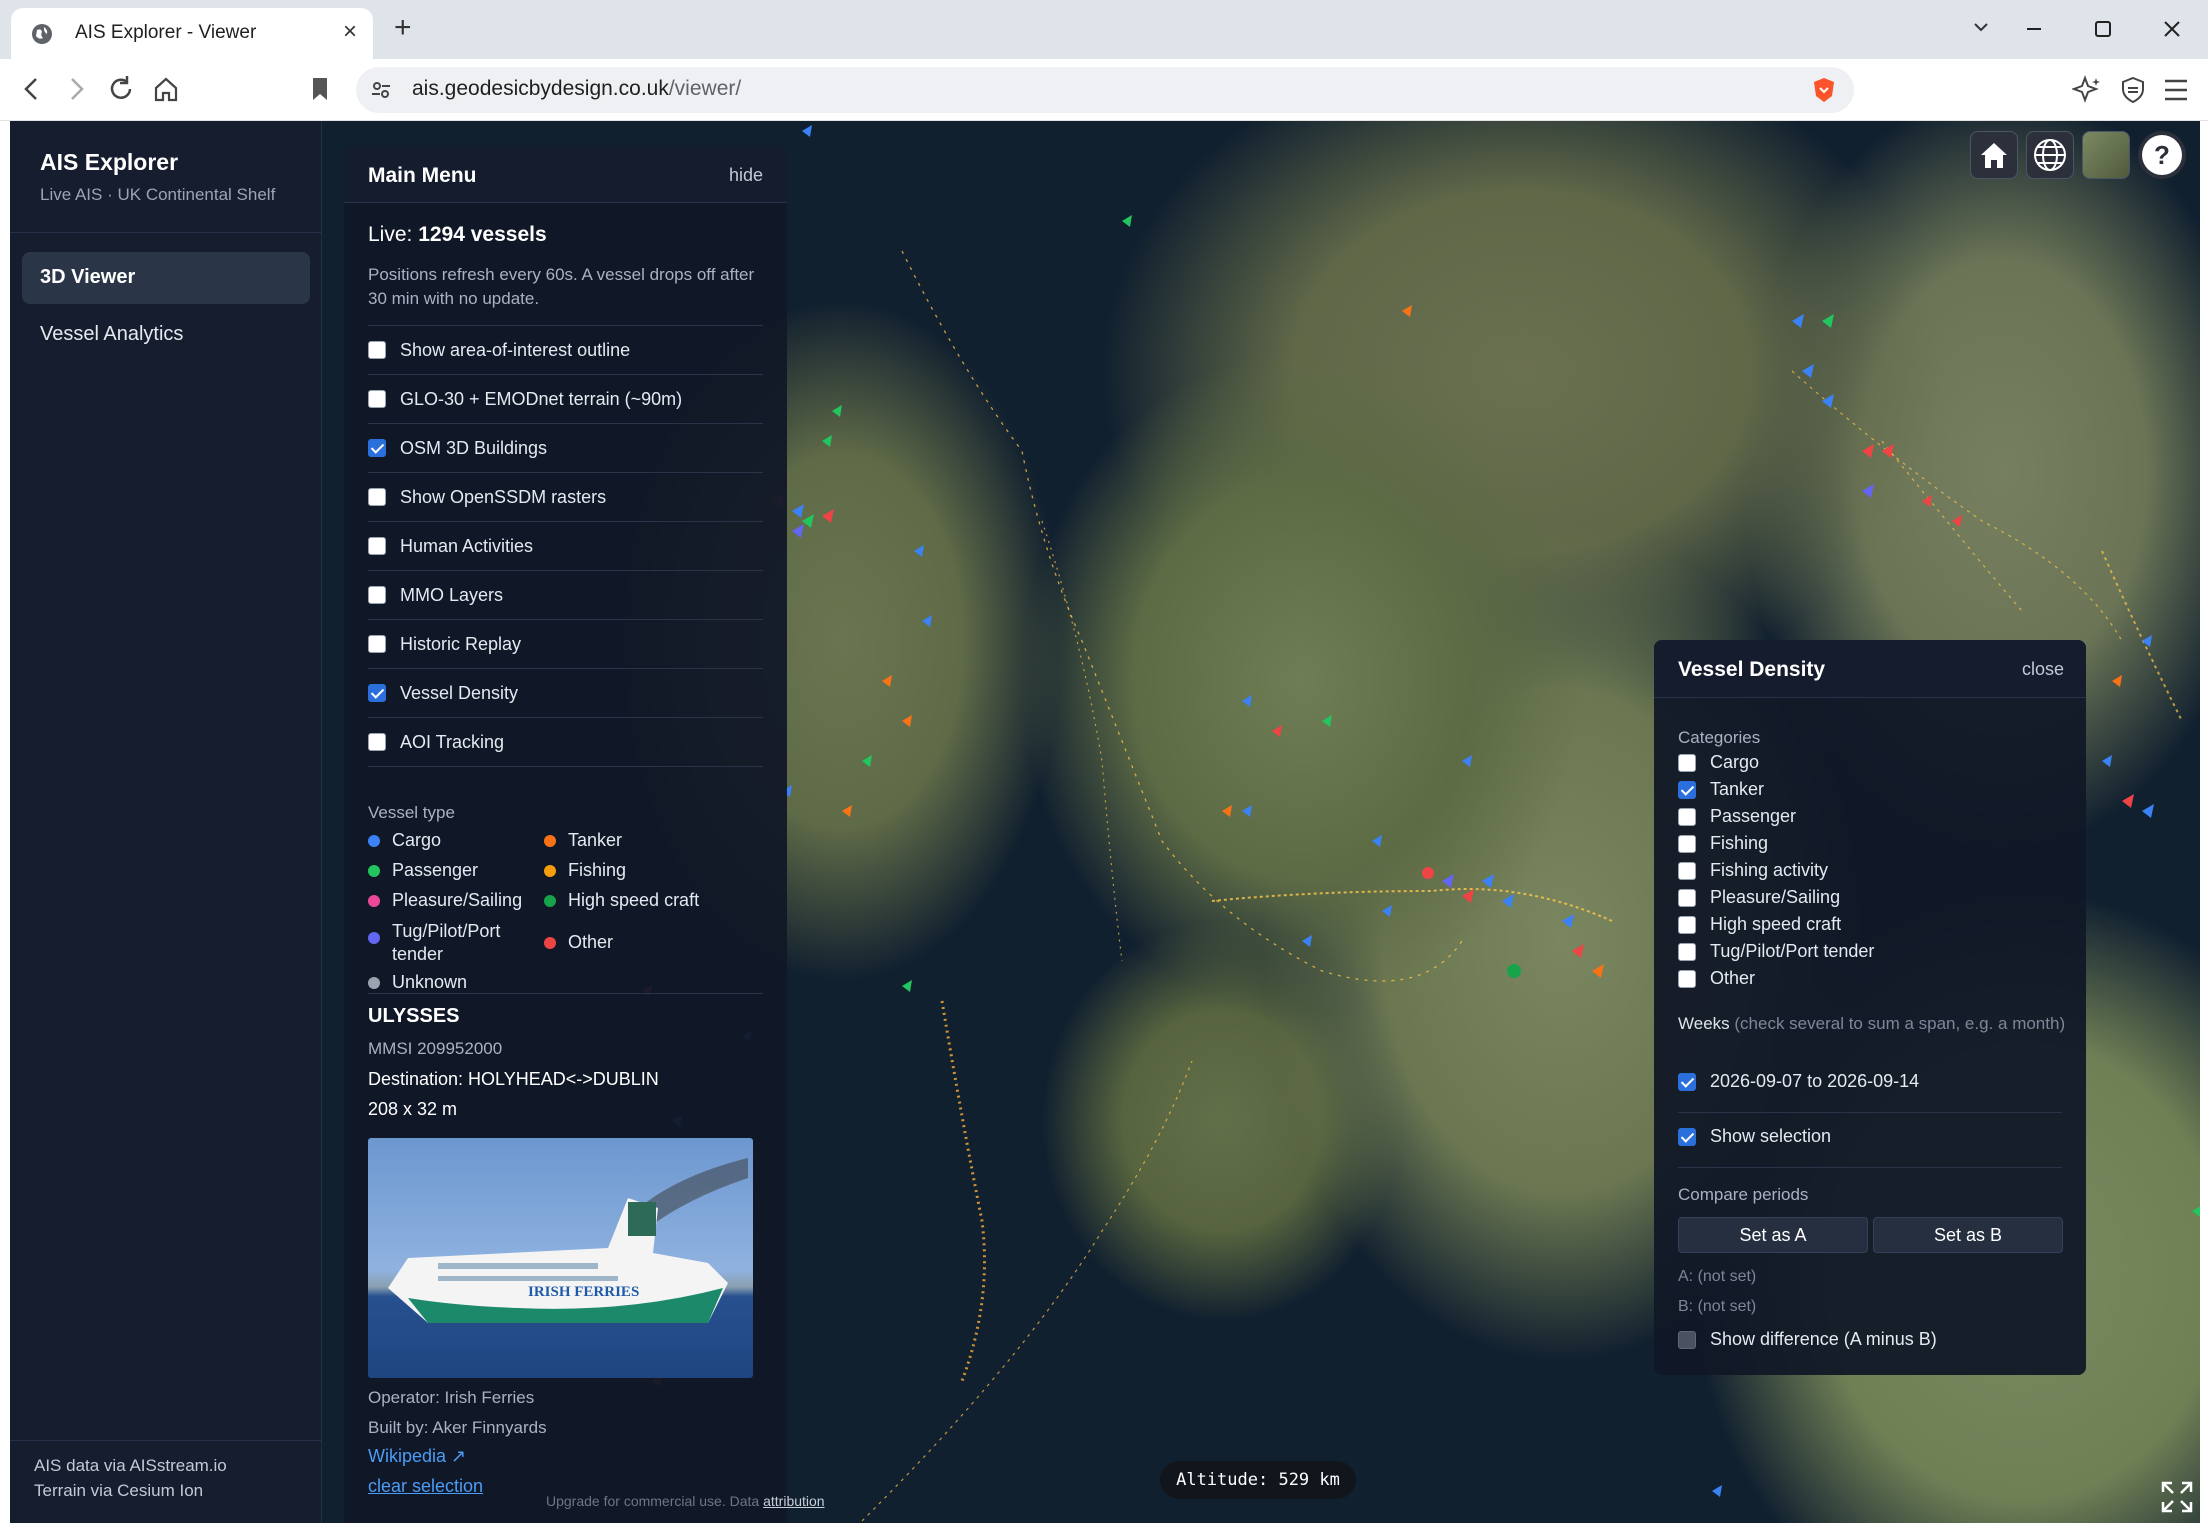  I want to click on hamburger-menu-icon, so click(2176, 90).